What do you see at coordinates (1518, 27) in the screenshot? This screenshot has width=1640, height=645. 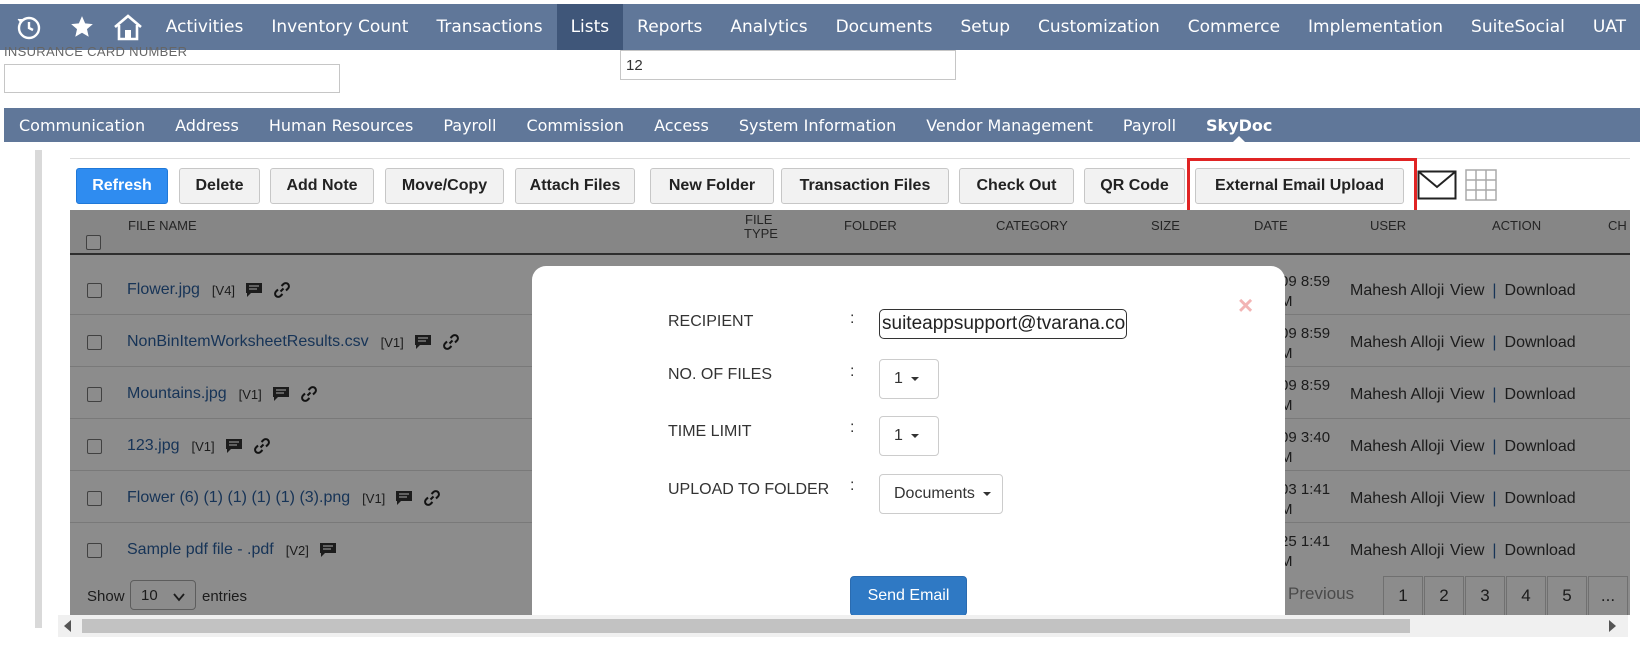 I see `nav-suitesocial: SuiteSocial` at bounding box center [1518, 27].